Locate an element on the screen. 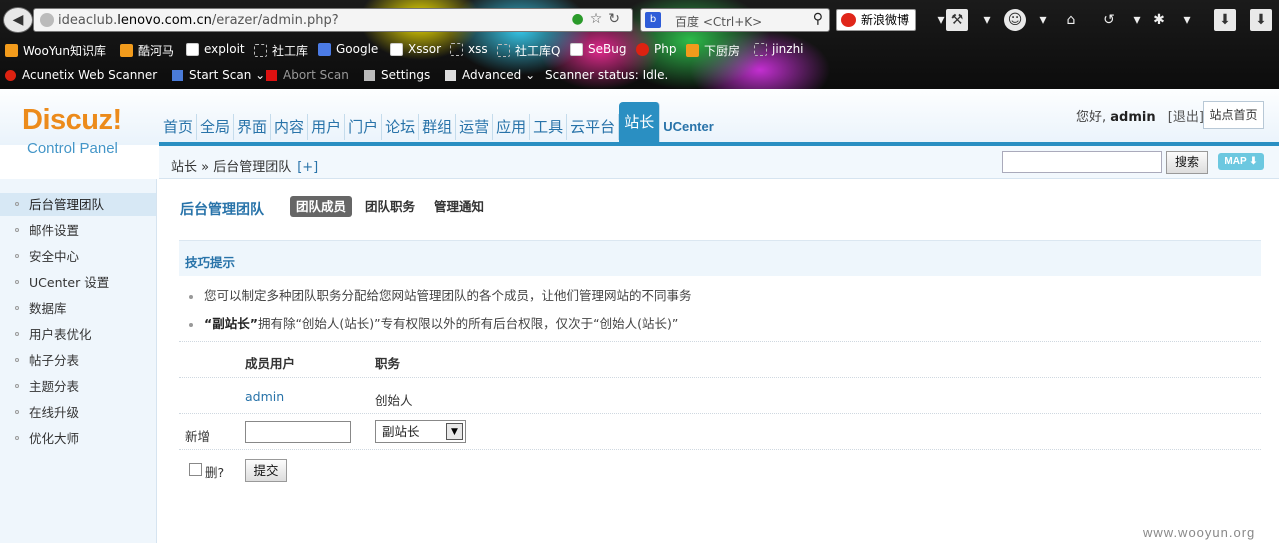  bookmark-item: 下厨房 is located at coordinates (713, 50).